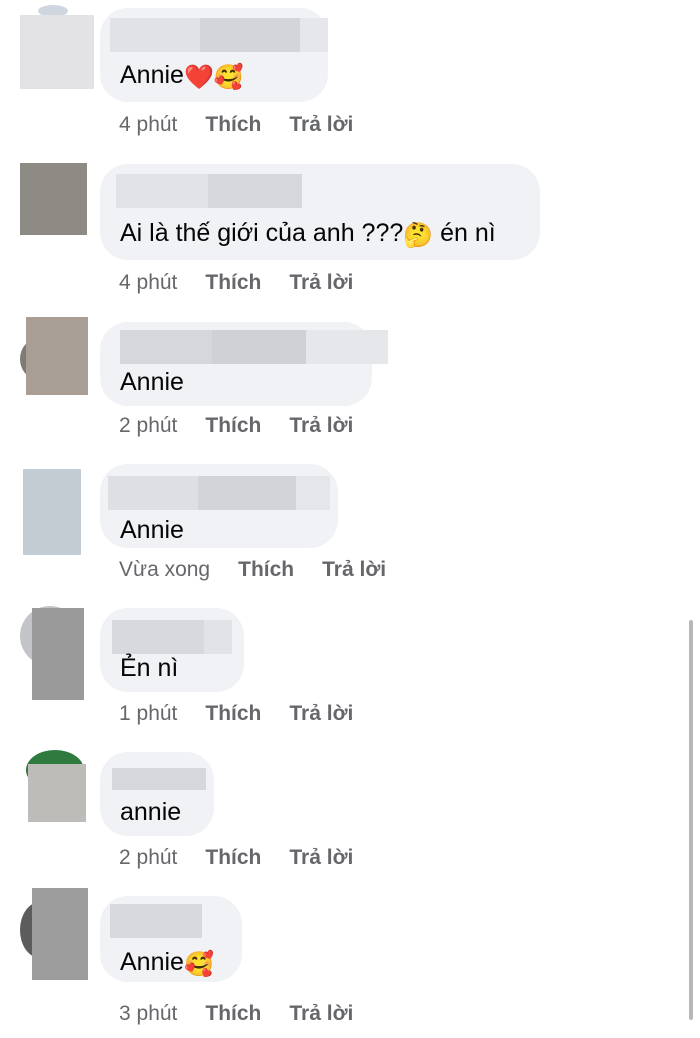 The height and width of the screenshot is (1038, 700). What do you see at coordinates (350, 533) in the screenshot?
I see `comment-item: Annie Vừa xong Thích Trả lời` at bounding box center [350, 533].